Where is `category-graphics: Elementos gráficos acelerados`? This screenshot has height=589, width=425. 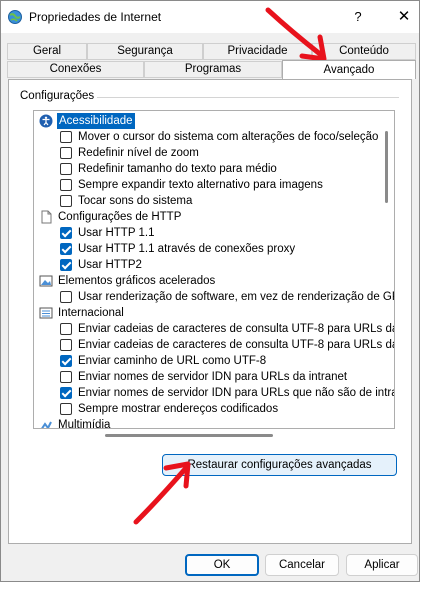 category-graphics: Elementos gráficos acelerados is located at coordinates (214, 281).